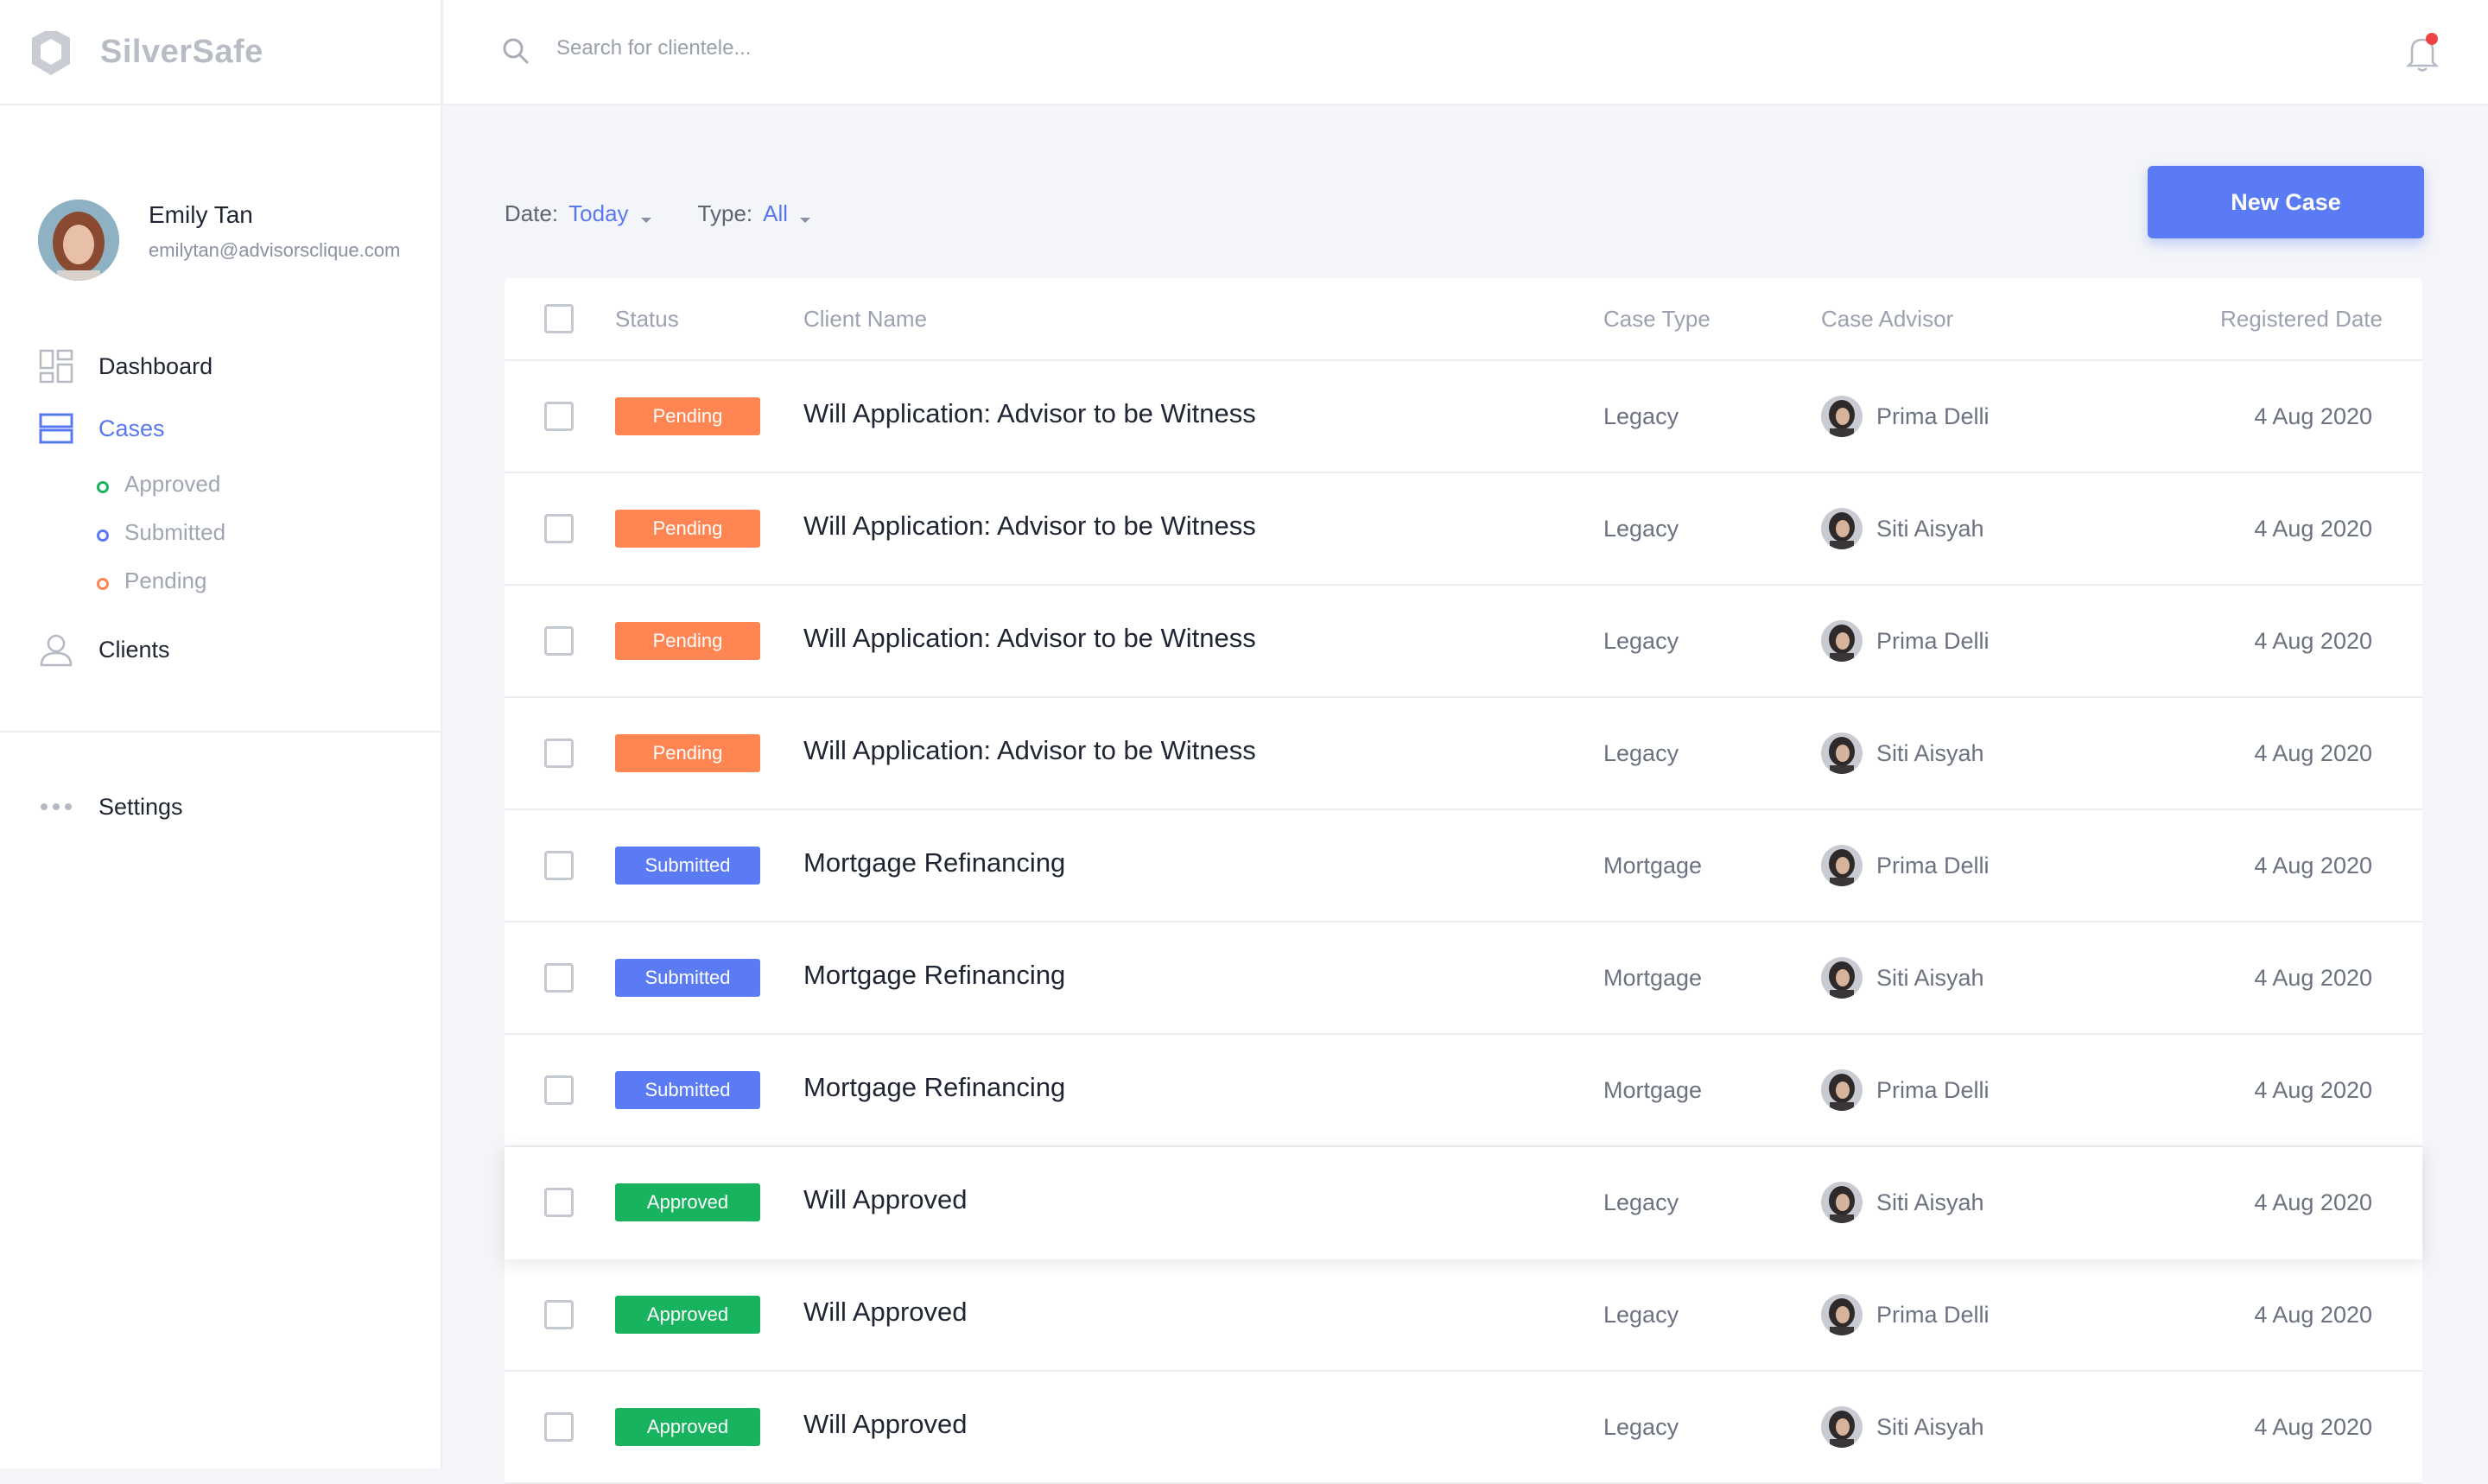 The height and width of the screenshot is (1484, 2488). I want to click on col-case-advisor: Case Advisor, so click(2002, 319).